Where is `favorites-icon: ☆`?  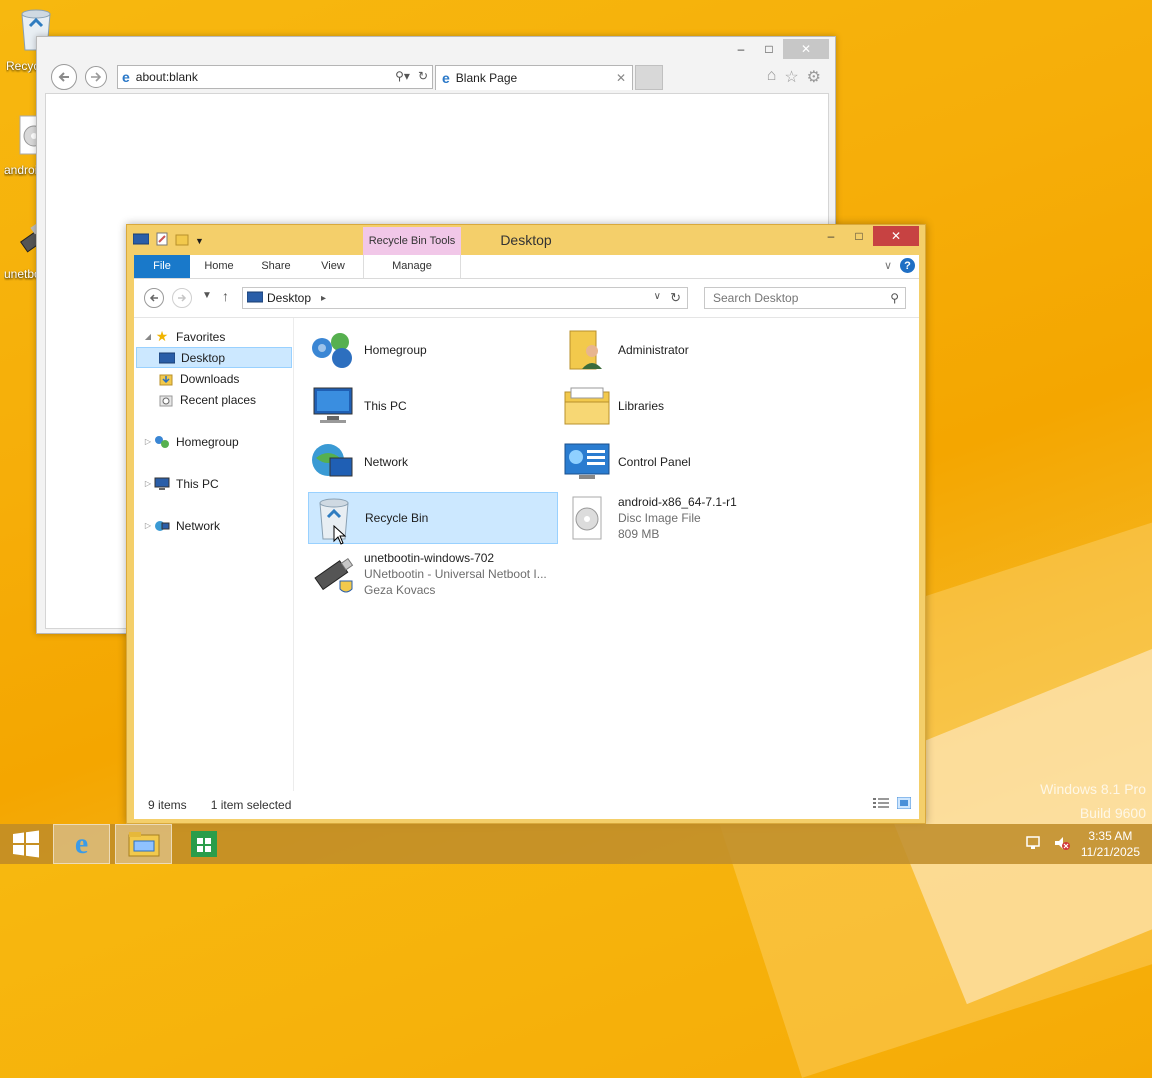
favorites-icon: ☆ is located at coordinates (791, 77).